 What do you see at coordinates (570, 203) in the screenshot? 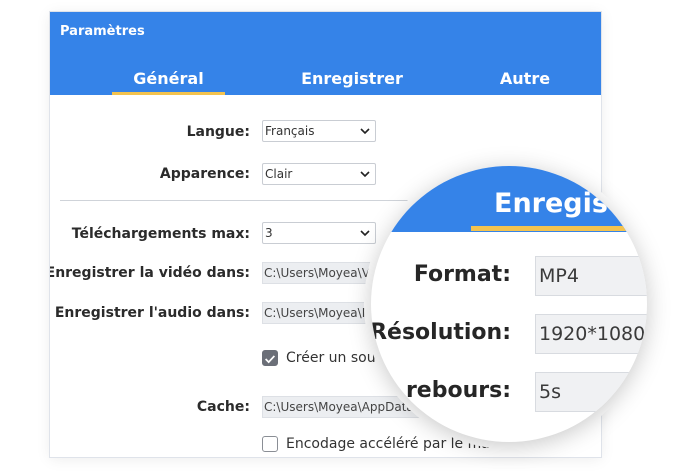
I see `magnifier-tab-enregistrer: Enregistrer` at bounding box center [570, 203].